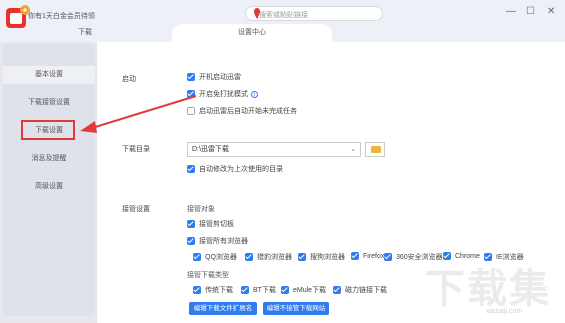  I want to click on checkbox-all-browsers: 接管所有浏览器, so click(217, 241).